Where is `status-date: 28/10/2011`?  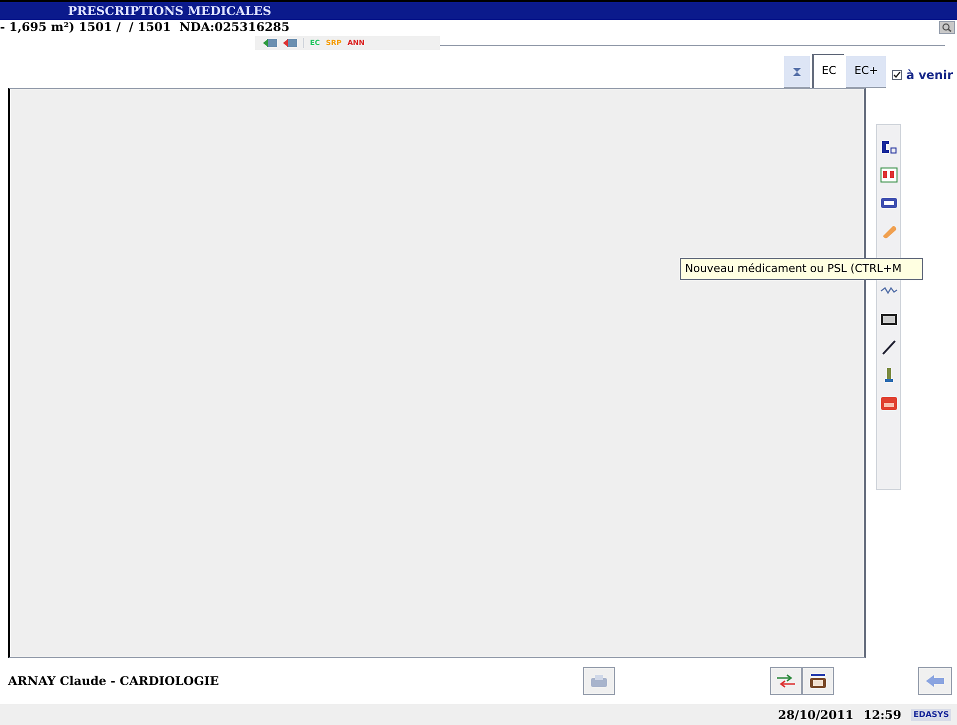 status-date: 28/10/2011 is located at coordinates (816, 715).